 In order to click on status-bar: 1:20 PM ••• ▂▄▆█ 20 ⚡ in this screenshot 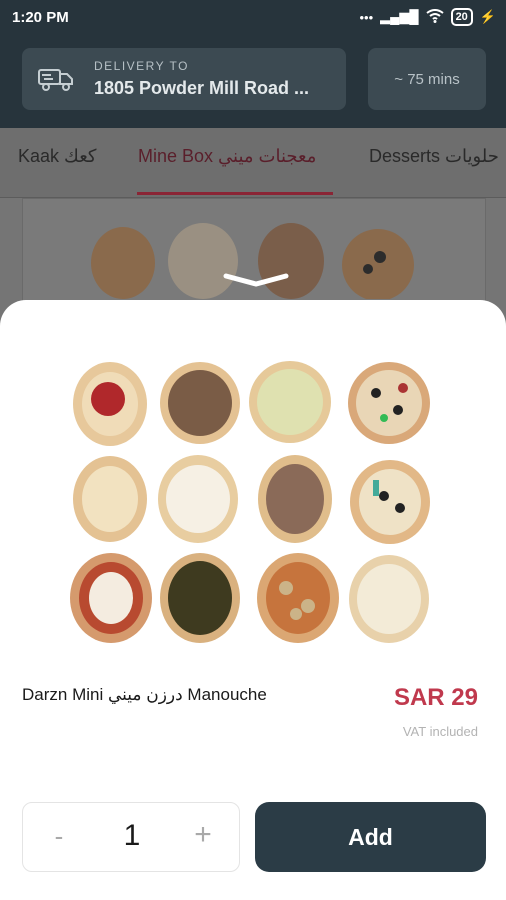, I will do `click(253, 18)`.